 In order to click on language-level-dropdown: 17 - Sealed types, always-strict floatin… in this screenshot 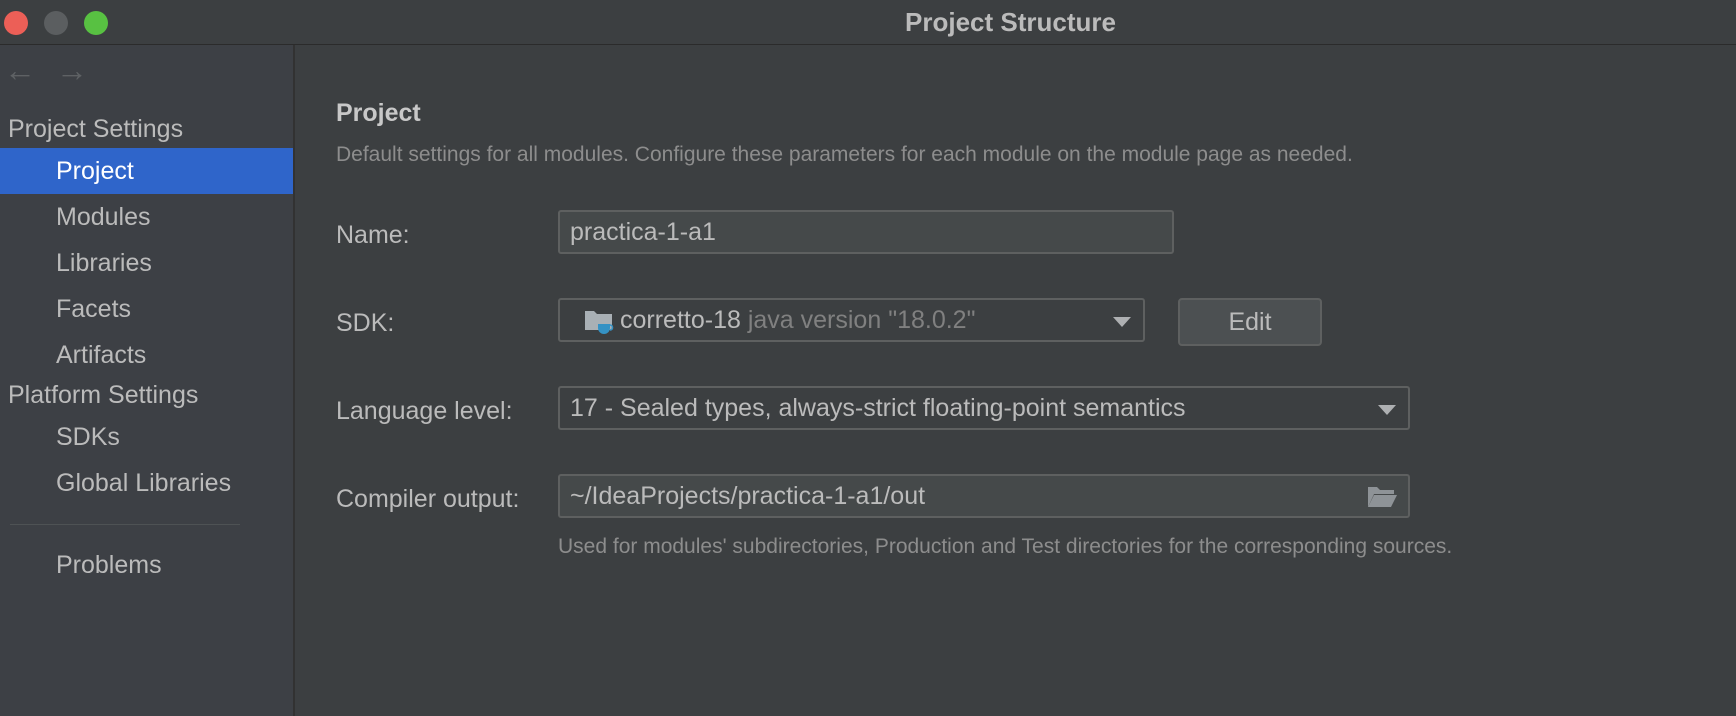, I will do `click(984, 408)`.